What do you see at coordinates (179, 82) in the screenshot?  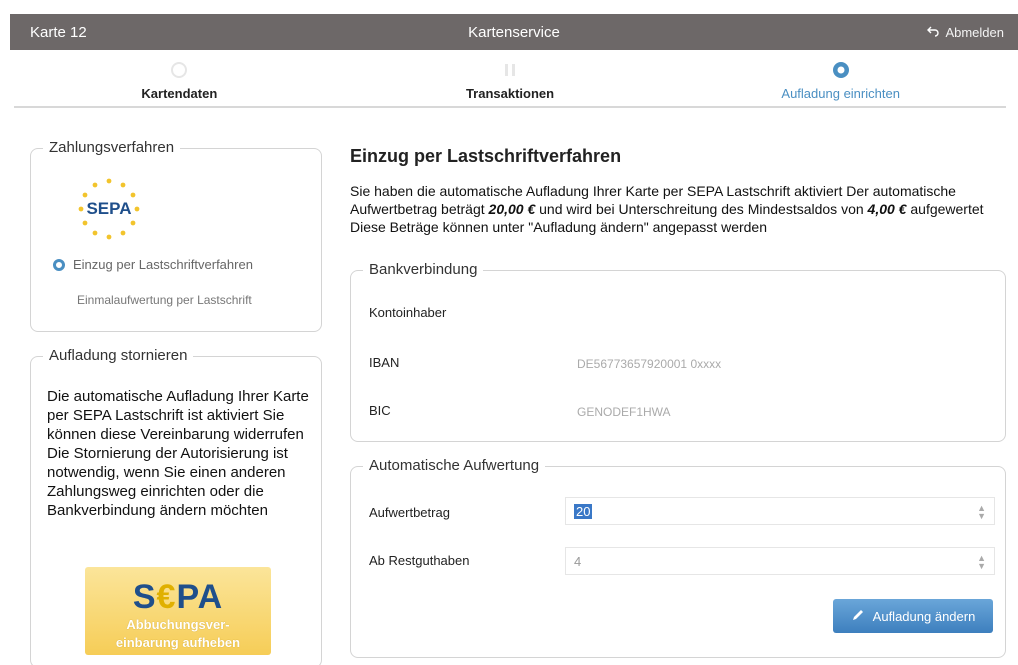 I see `tab-card-data: Kartendaten` at bounding box center [179, 82].